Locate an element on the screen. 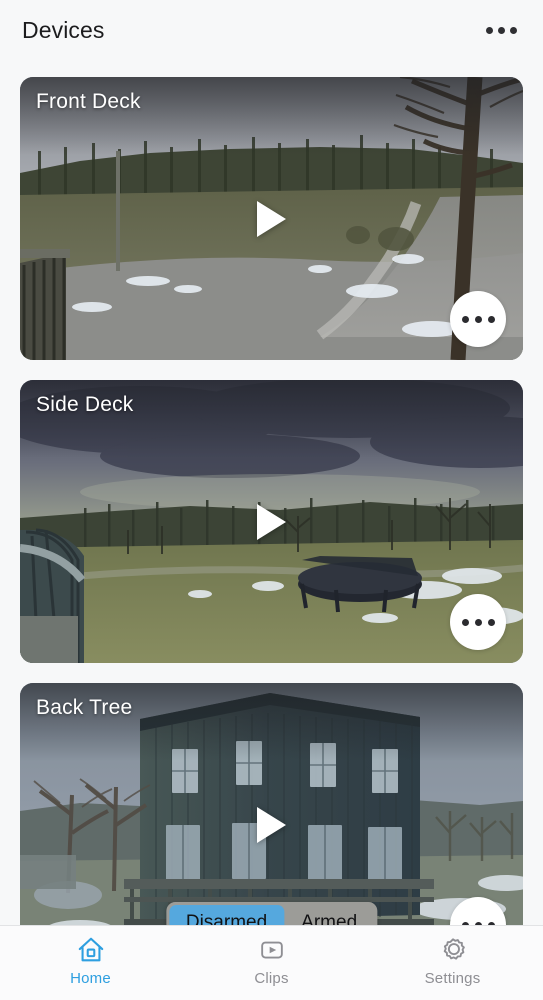 This screenshot has width=543, height=1000. header-overflow-menu-button is located at coordinates (501, 30).